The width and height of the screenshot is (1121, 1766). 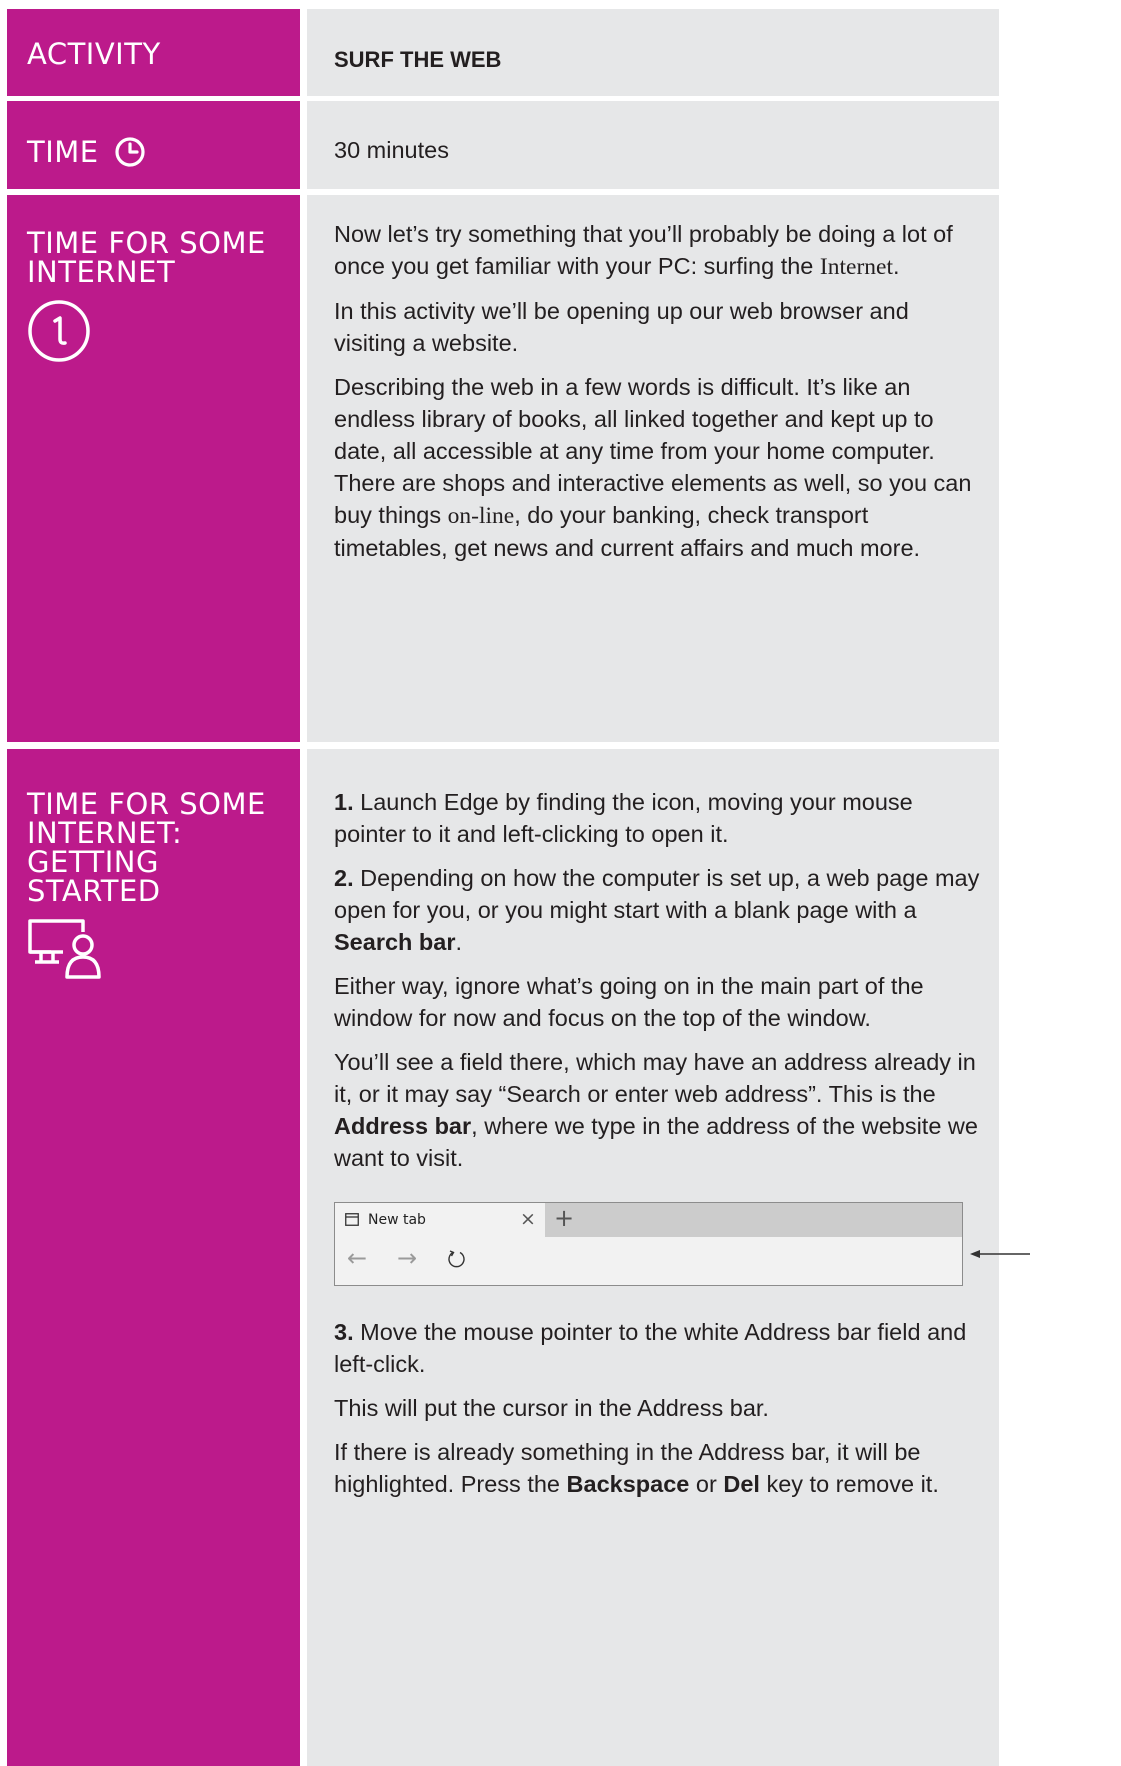 I want to click on activity-title: SURF THE WEB, so click(x=418, y=59).